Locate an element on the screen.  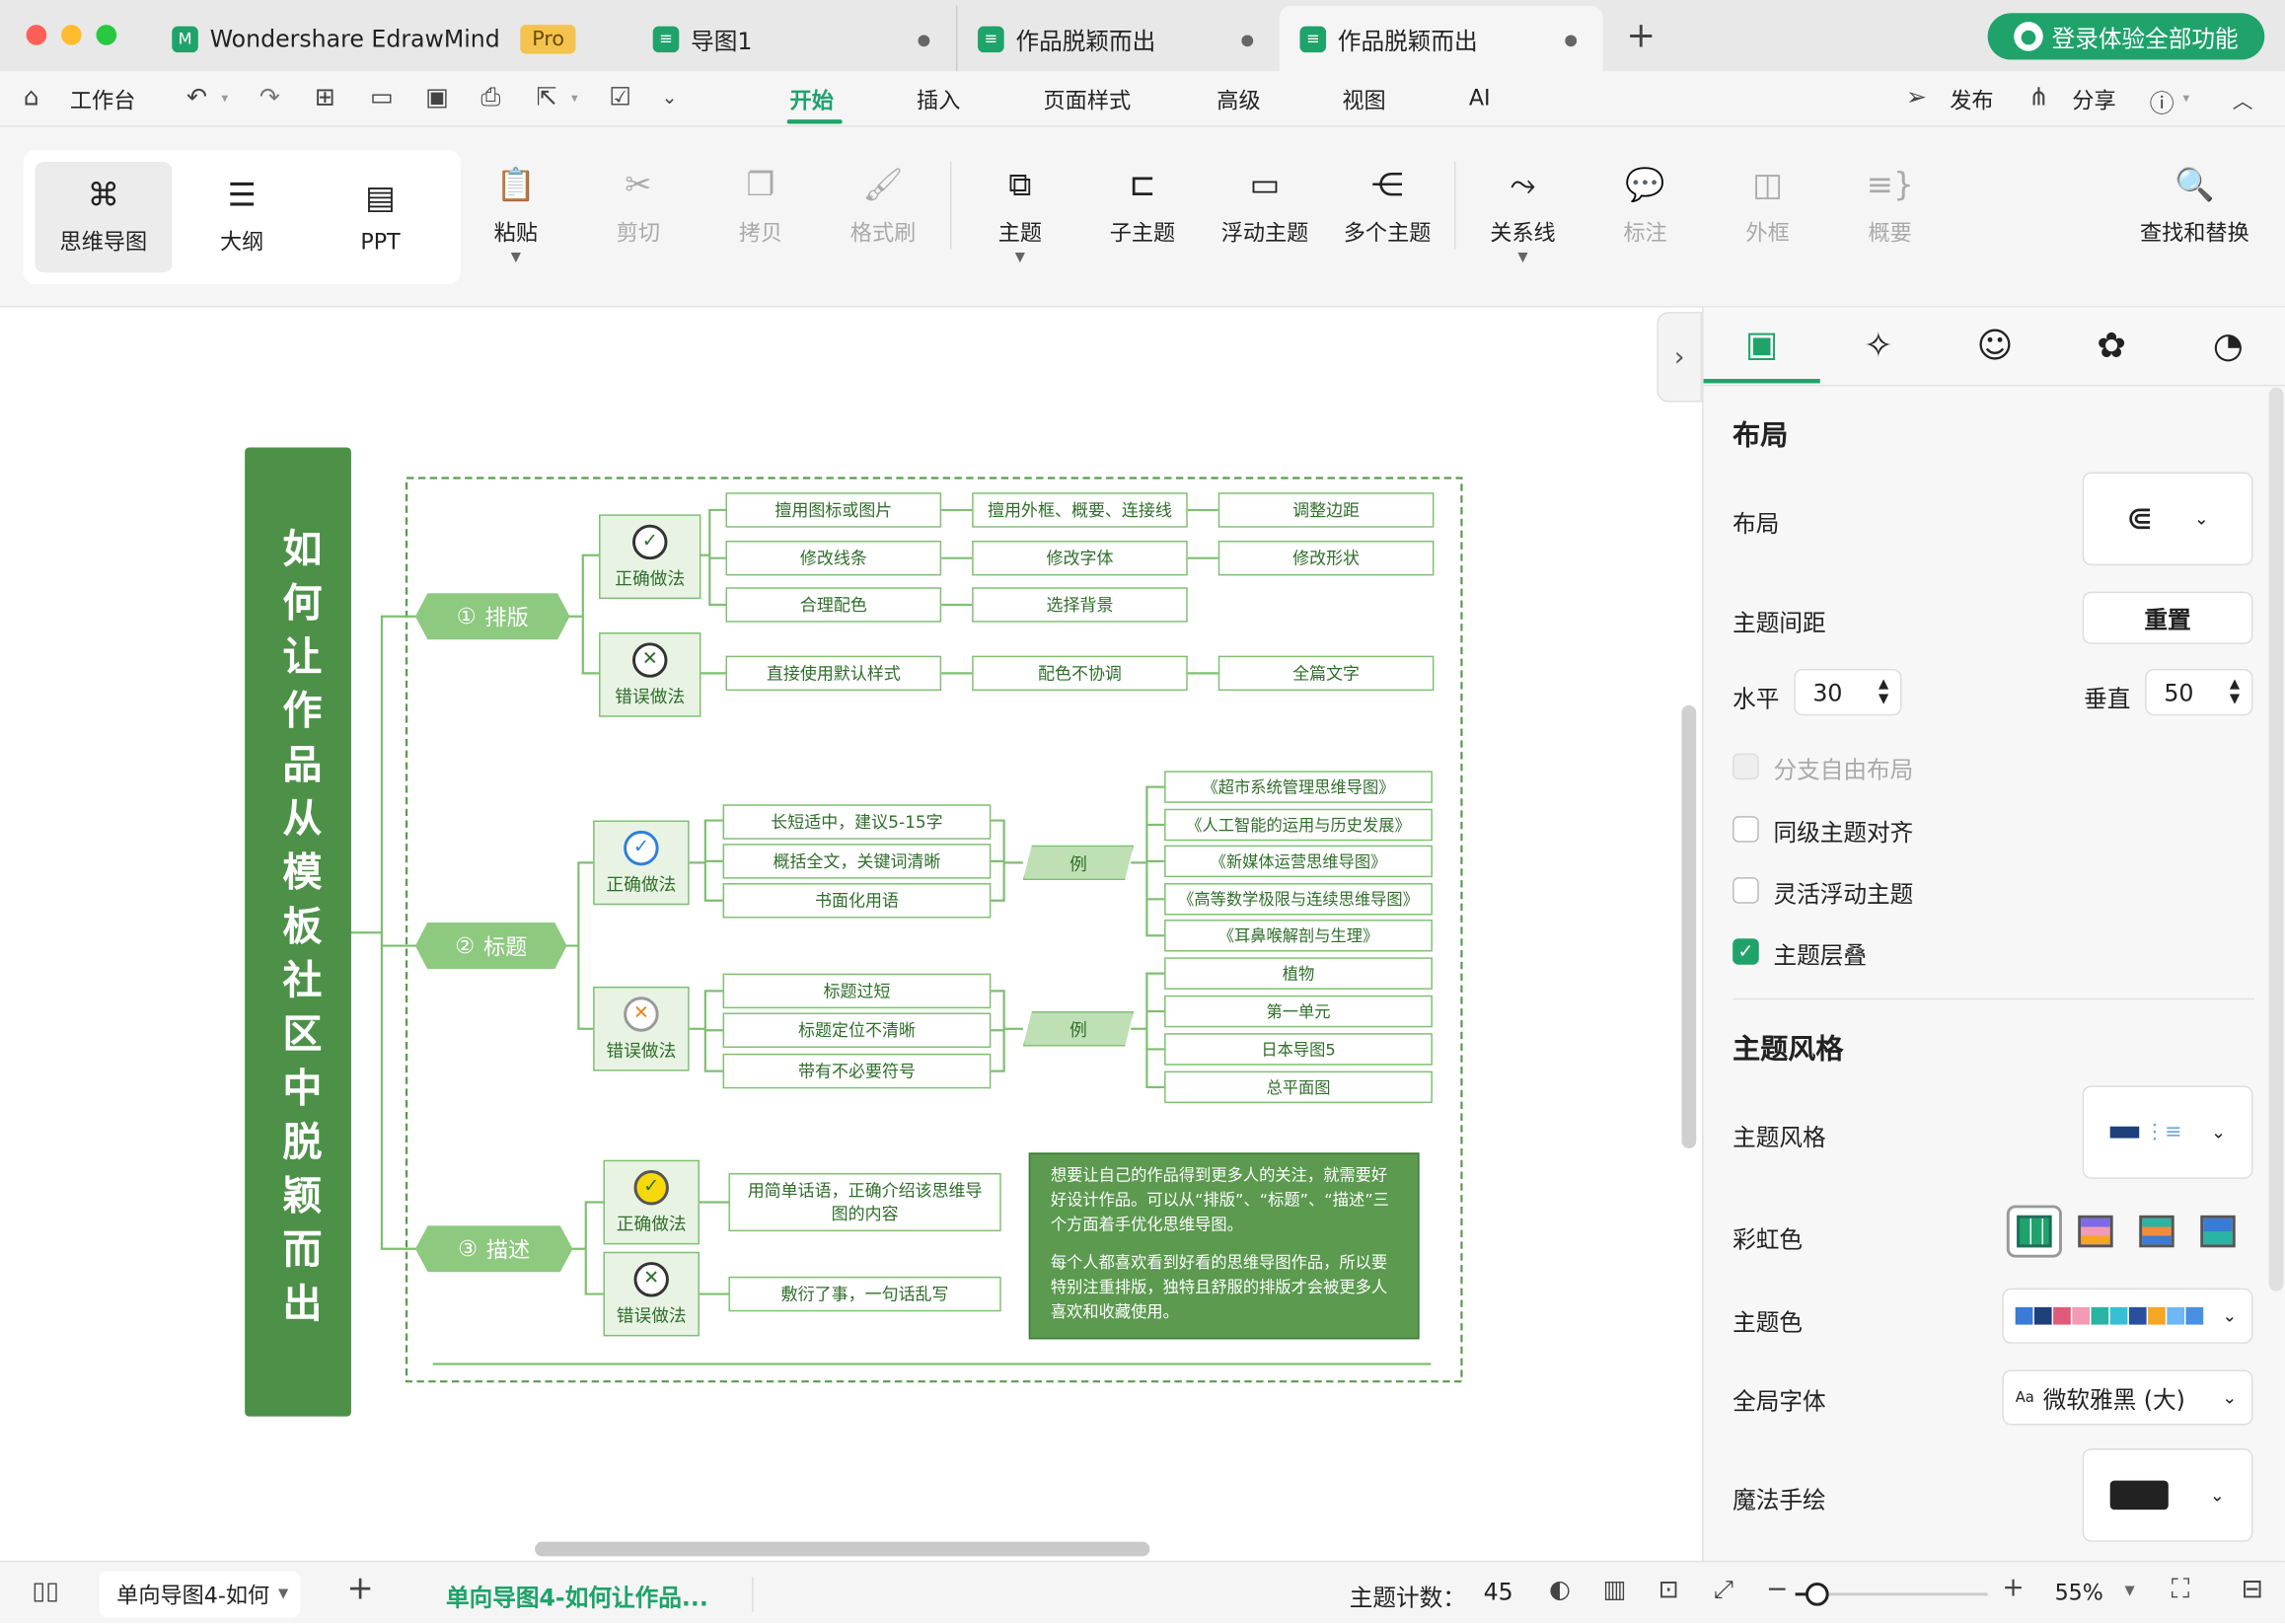
summary-button: ≡} 概要 is located at coordinates (1890, 208).